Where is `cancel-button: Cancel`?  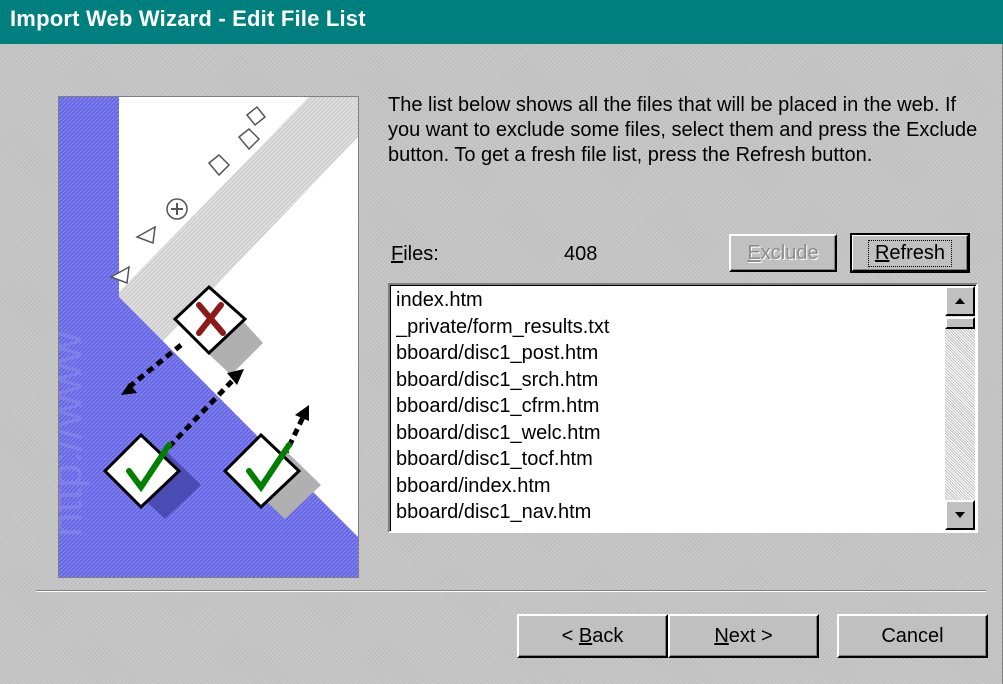
cancel-button: Cancel is located at coordinates (912, 636).